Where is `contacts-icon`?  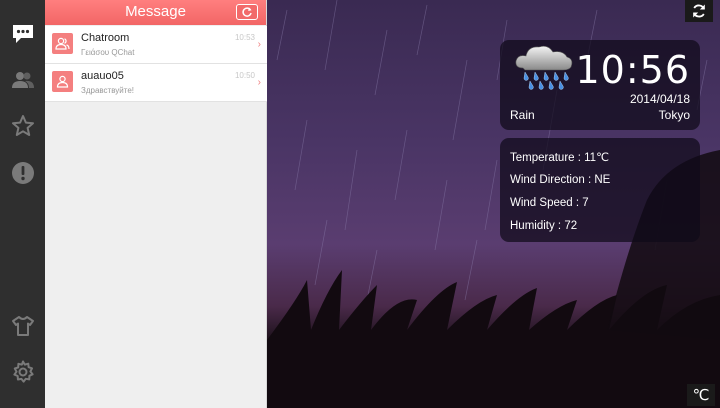 contacts-icon is located at coordinates (22, 80).